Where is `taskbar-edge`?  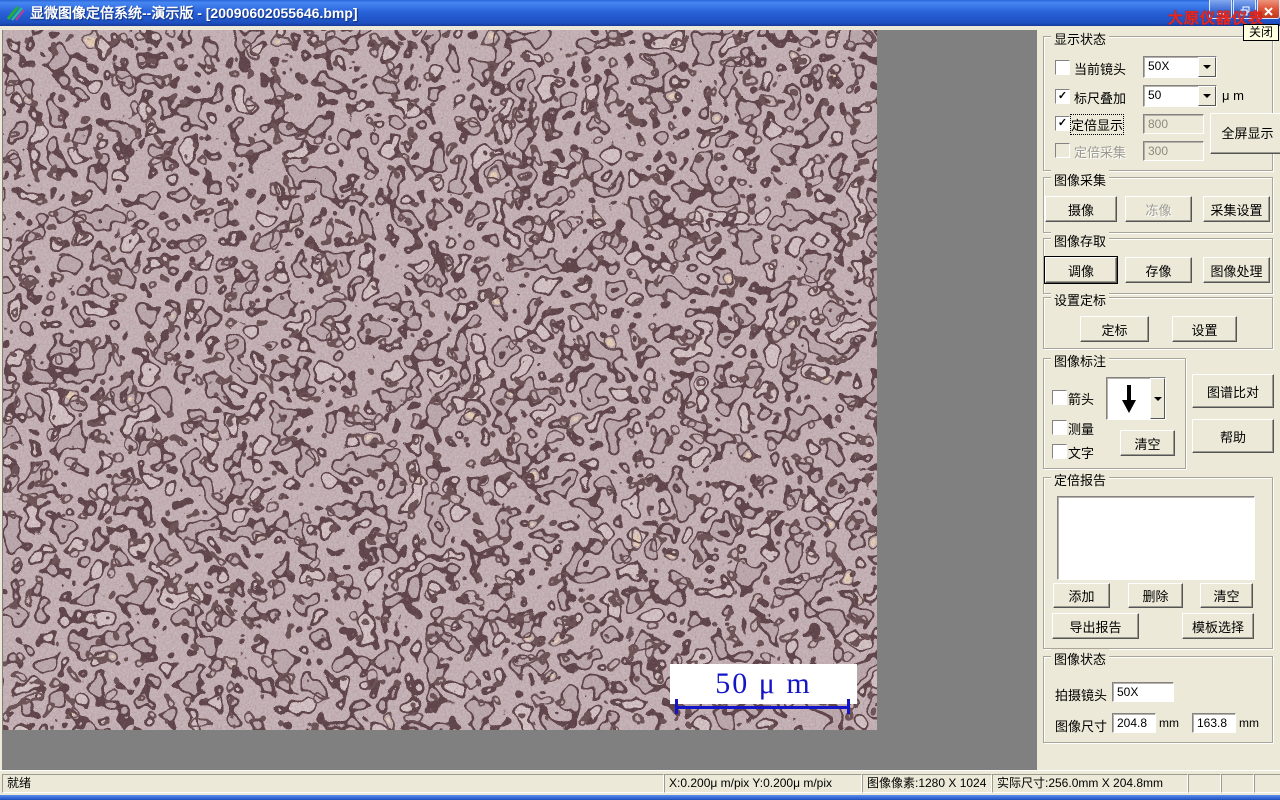
taskbar-edge is located at coordinates (640, 797).